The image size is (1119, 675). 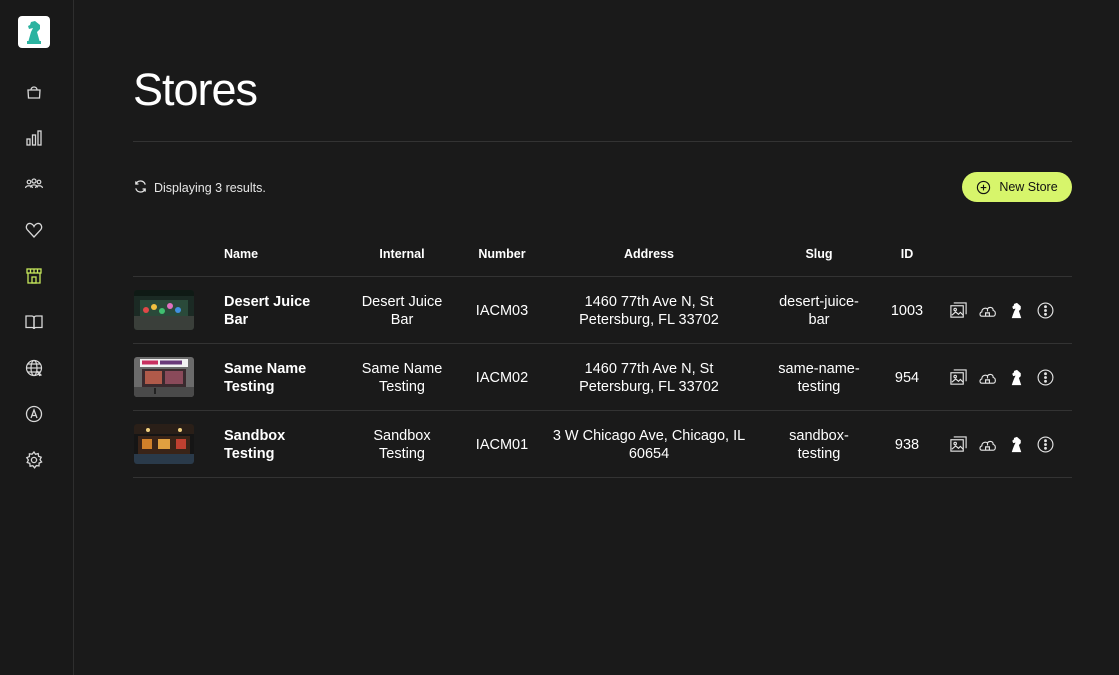 I want to click on sidebar-item-loyalty, so click(x=34, y=230).